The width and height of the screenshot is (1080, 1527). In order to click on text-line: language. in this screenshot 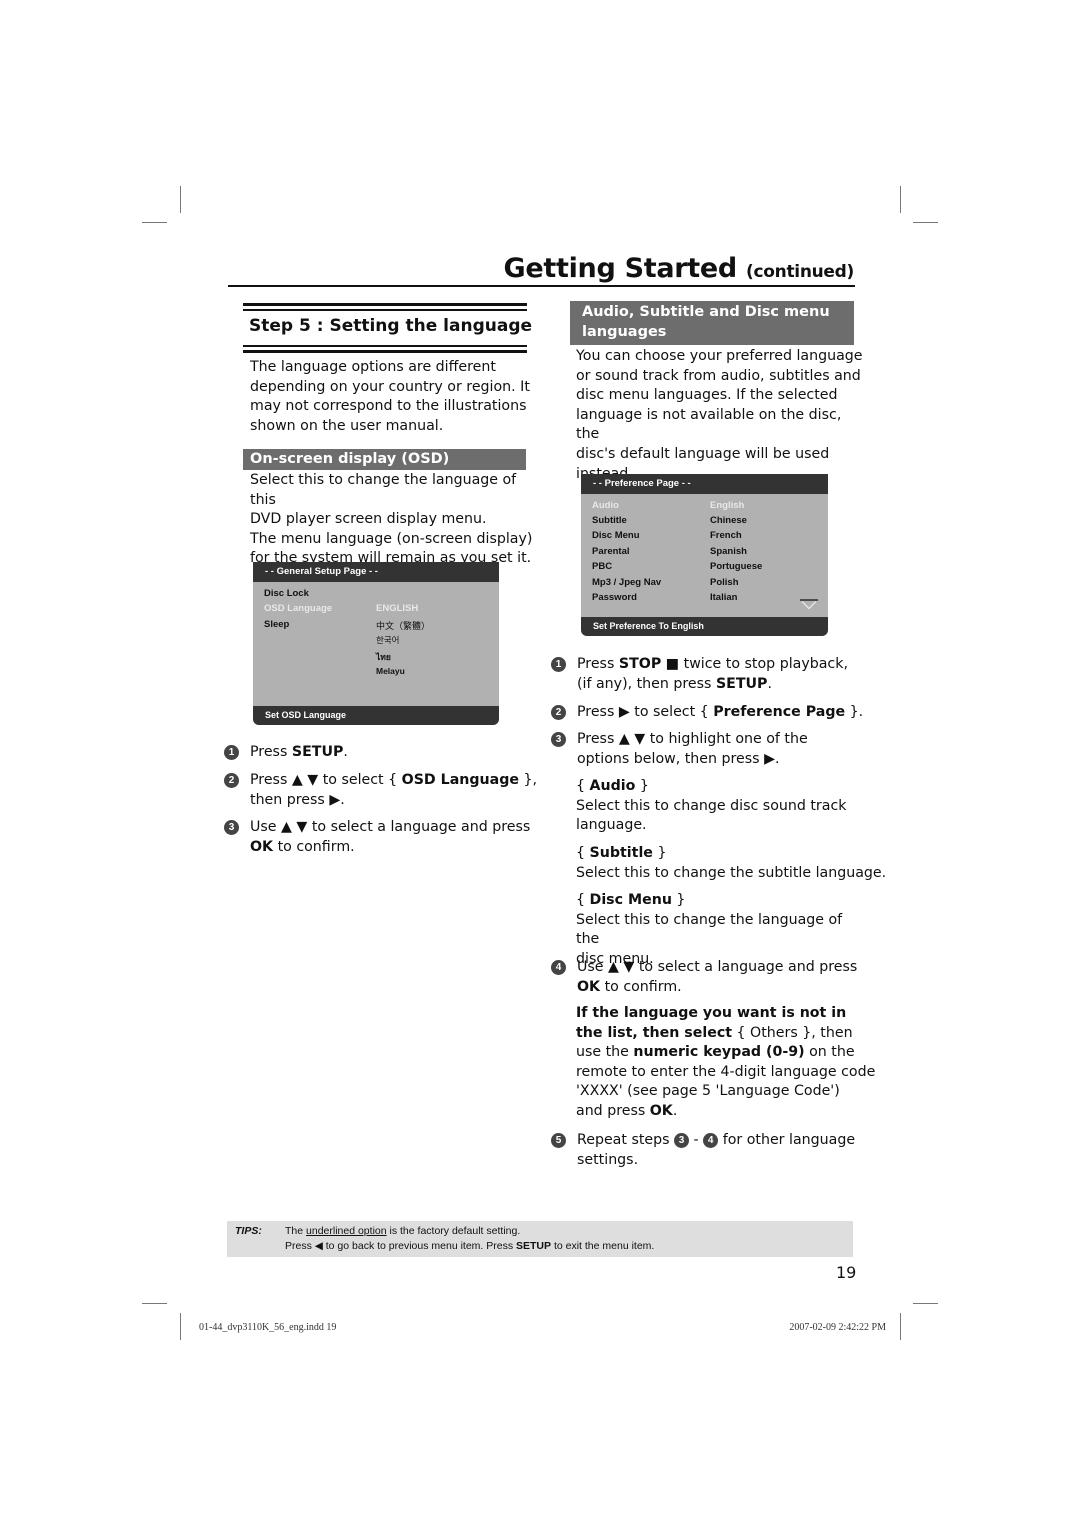, I will do `click(611, 825)`.